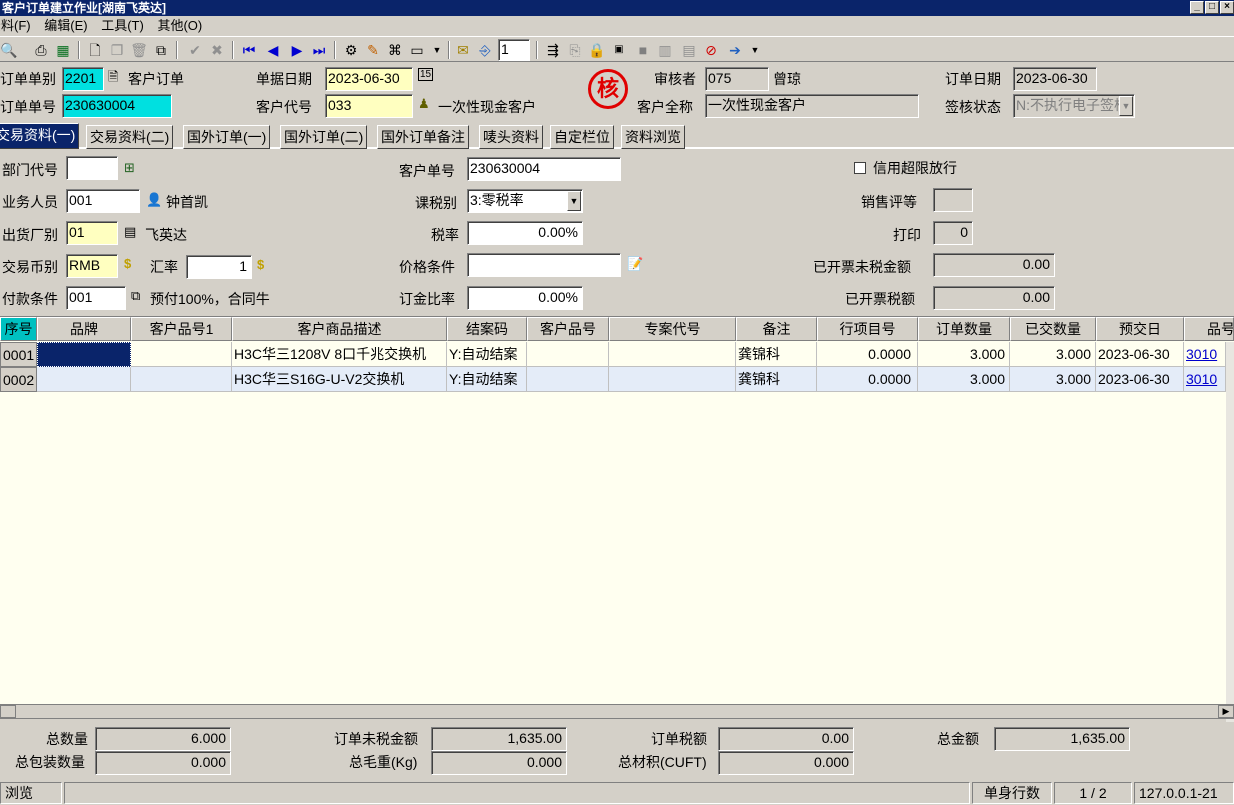 Image resolution: width=1234 pixels, height=805 pixels. I want to click on tool-j-icon: ▥, so click(665, 50).